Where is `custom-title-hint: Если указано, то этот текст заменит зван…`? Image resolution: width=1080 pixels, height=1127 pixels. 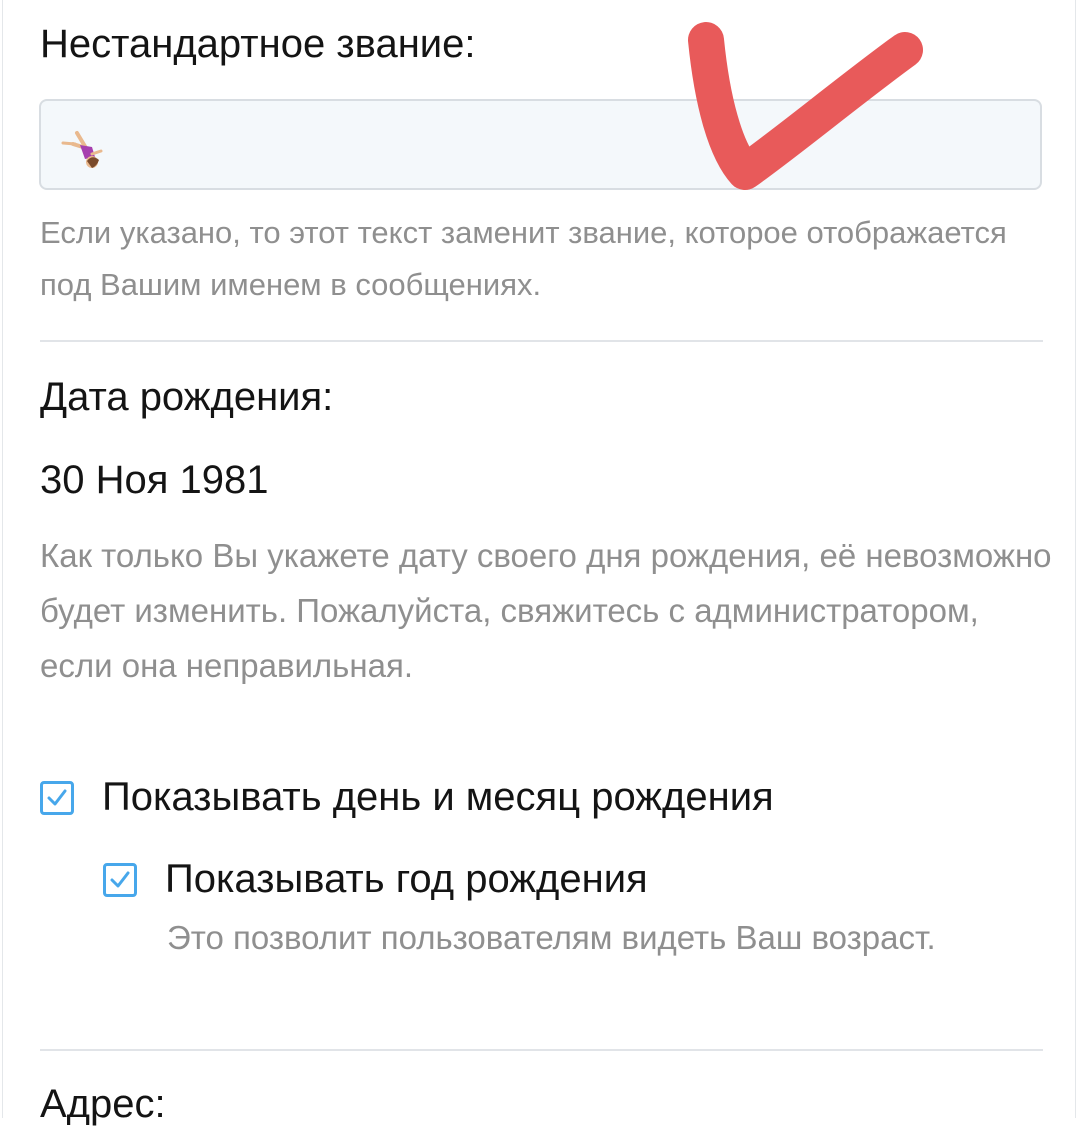
custom-title-hint: Если указано, то этот текст заменит зван… is located at coordinates (523, 258).